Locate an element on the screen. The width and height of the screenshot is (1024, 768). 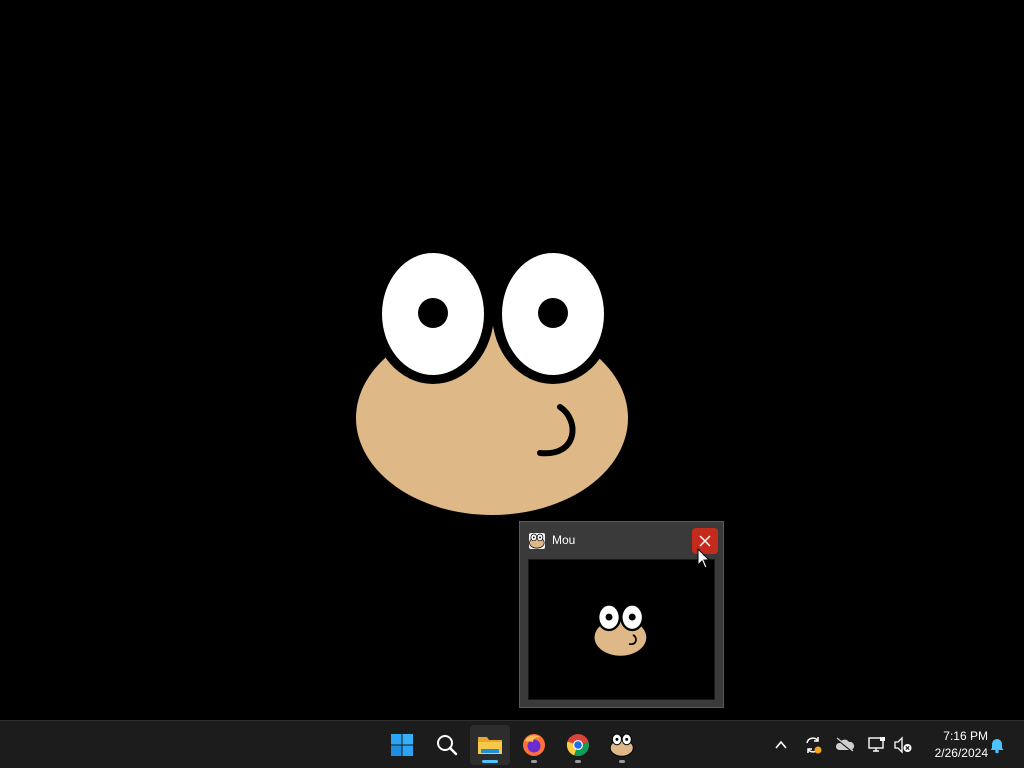
volume-tray-button is located at coordinates (903, 745).